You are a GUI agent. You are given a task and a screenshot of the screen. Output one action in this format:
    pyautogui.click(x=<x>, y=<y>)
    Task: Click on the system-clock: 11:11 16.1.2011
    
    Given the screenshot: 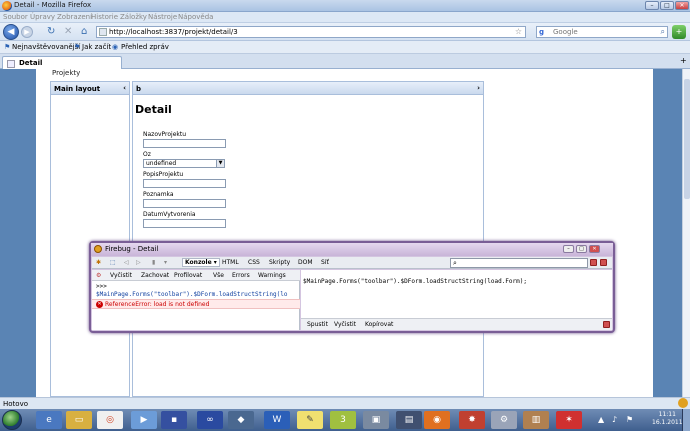 What is the action you would take?
    pyautogui.click(x=667, y=419)
    